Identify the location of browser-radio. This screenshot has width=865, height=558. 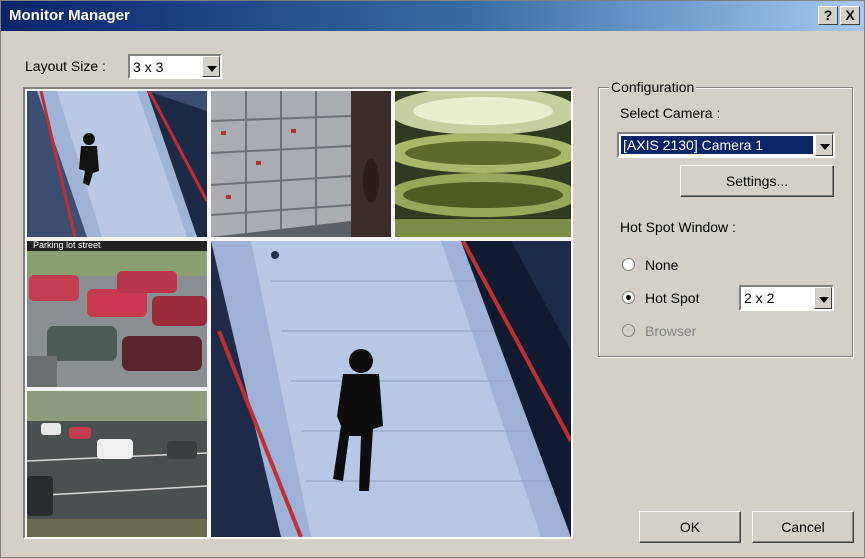
(628, 330).